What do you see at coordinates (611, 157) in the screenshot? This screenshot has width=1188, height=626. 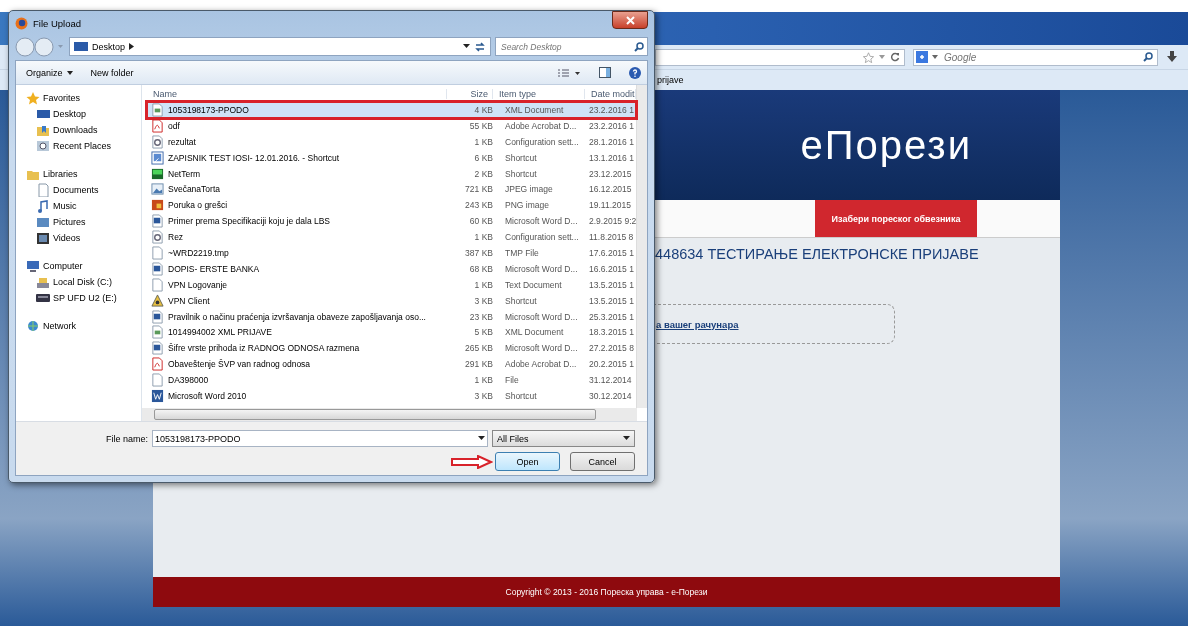 I see `file-date: 13.1.2016 1` at bounding box center [611, 157].